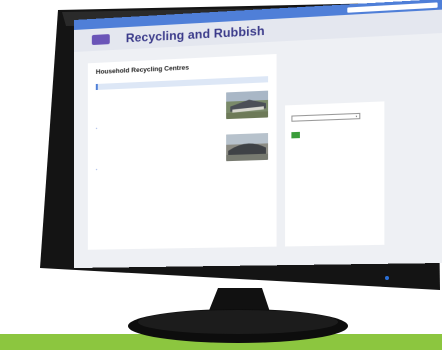 The image size is (442, 350). I want to click on monitor-stand, so click(238, 315).